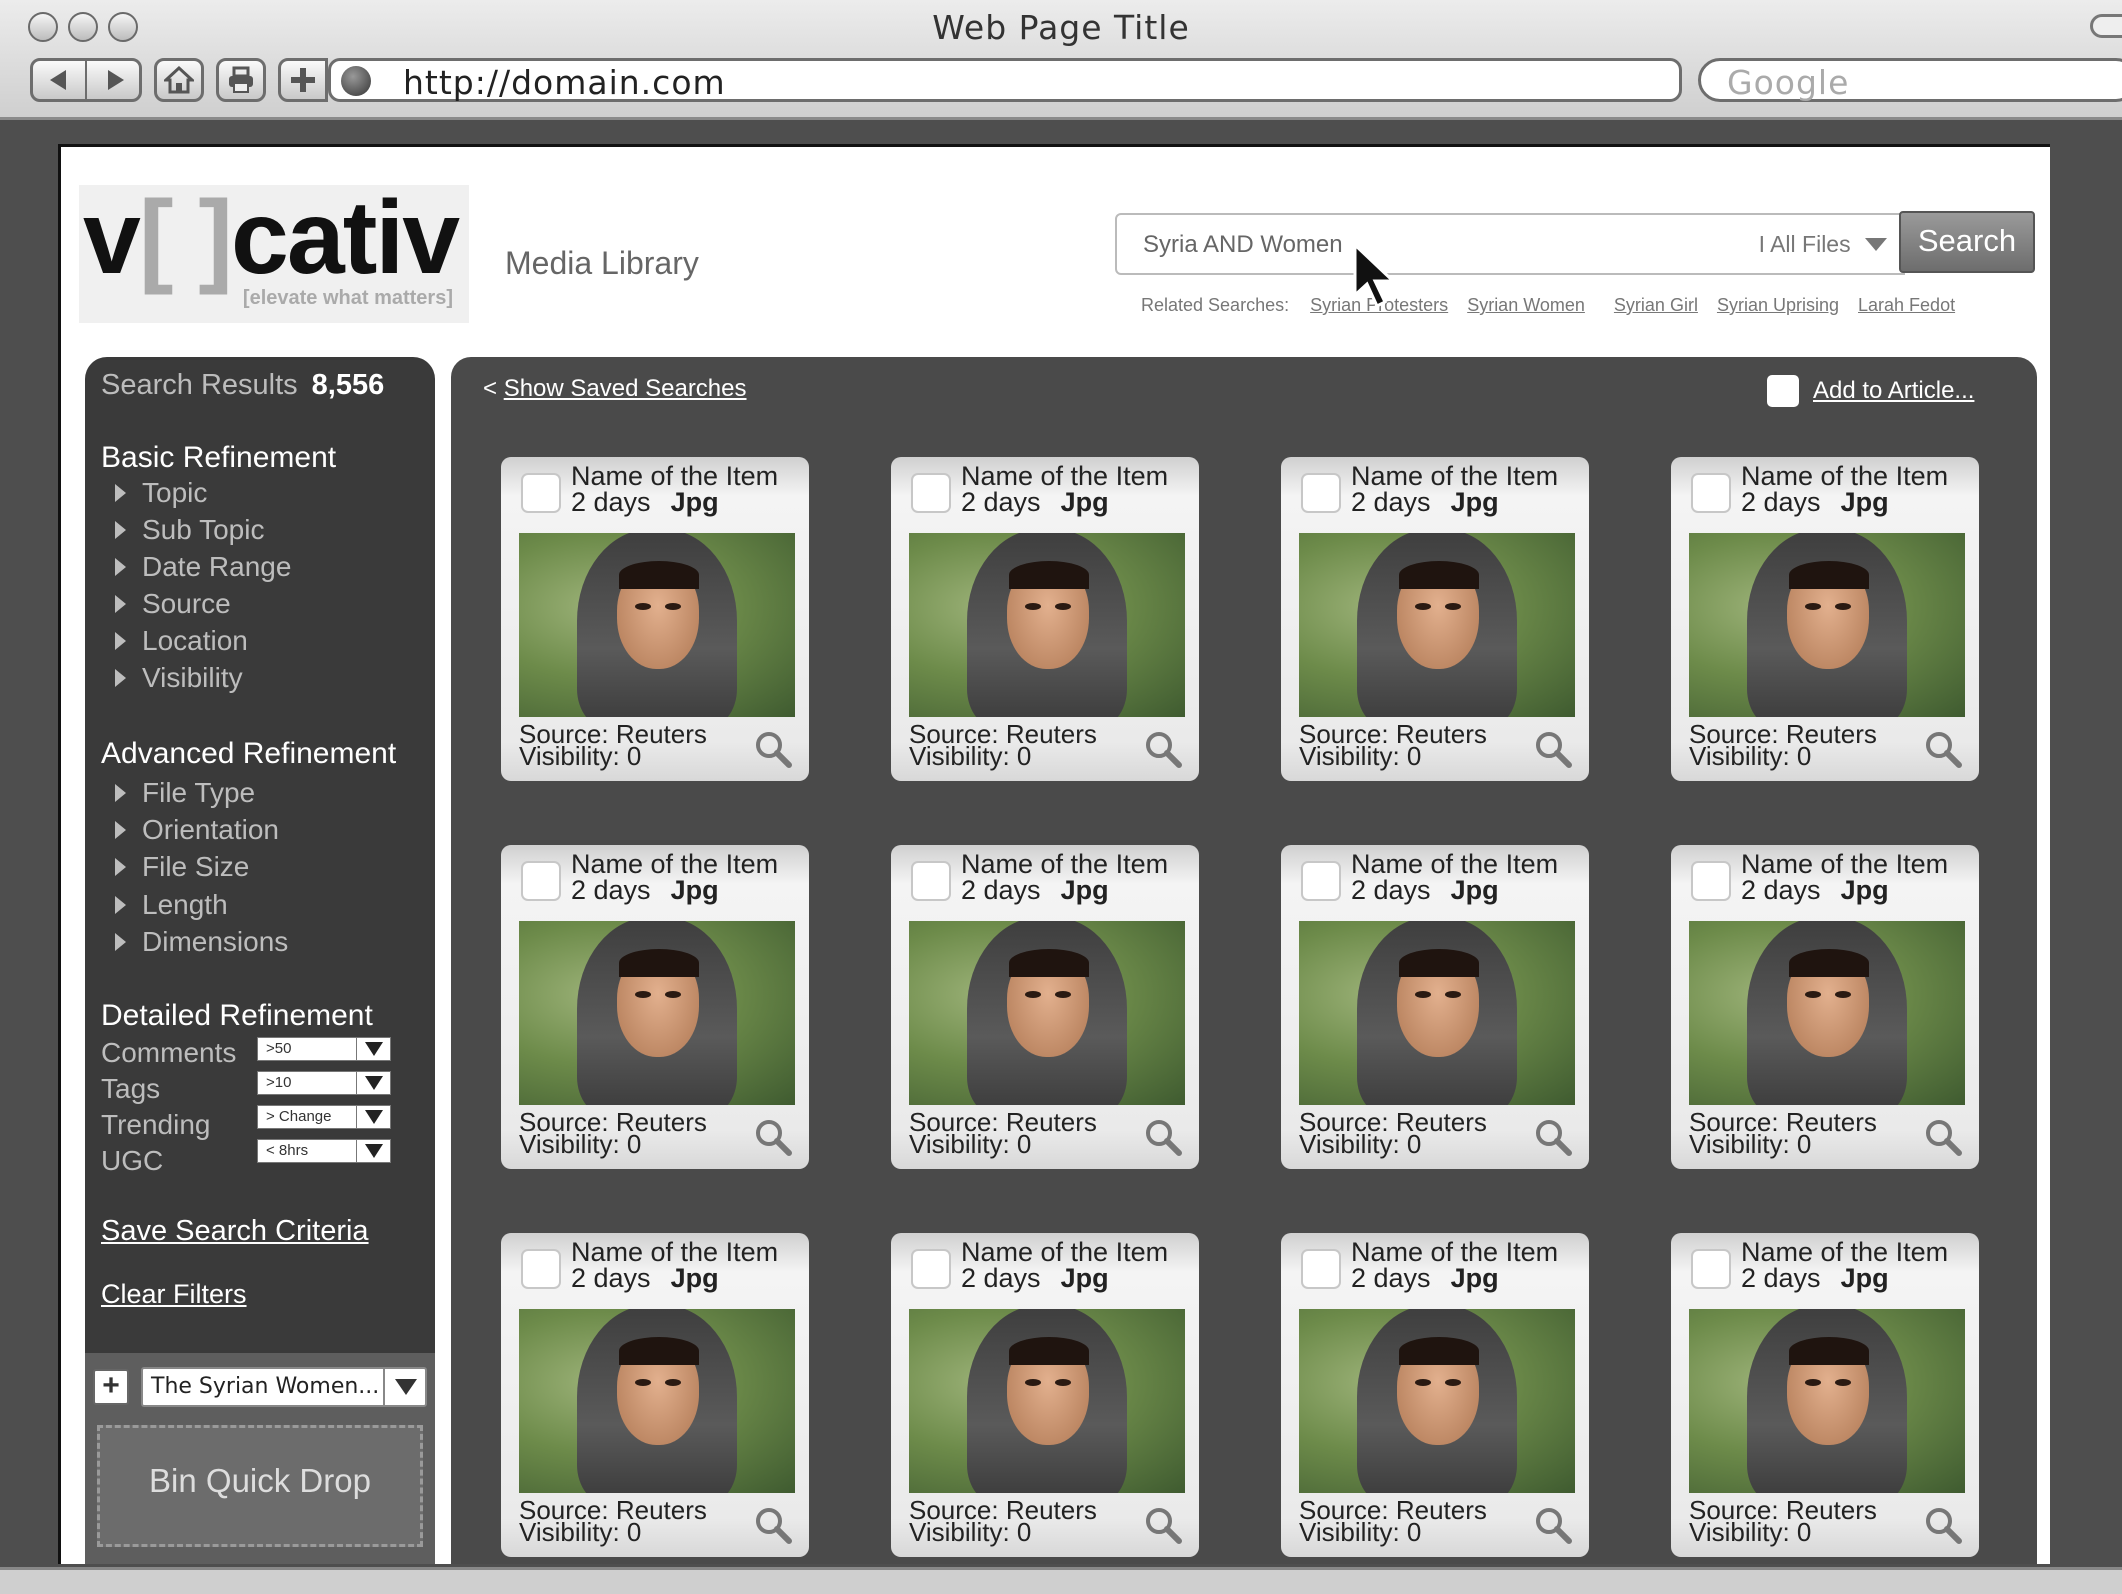 This screenshot has width=2122, height=1594. Describe the element at coordinates (1910, 80) in the screenshot. I see `browser-search-field: Google` at that location.